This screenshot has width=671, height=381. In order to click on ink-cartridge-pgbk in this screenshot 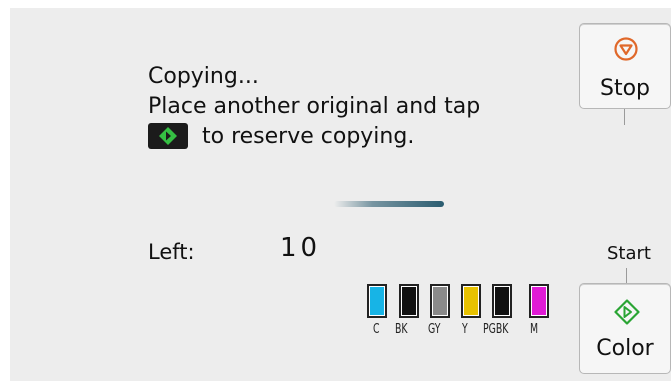, I will do `click(502, 301)`.